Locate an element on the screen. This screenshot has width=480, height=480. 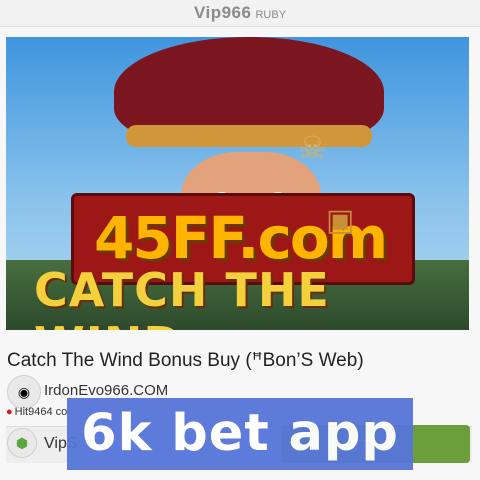
hat-band is located at coordinates (249, 136).